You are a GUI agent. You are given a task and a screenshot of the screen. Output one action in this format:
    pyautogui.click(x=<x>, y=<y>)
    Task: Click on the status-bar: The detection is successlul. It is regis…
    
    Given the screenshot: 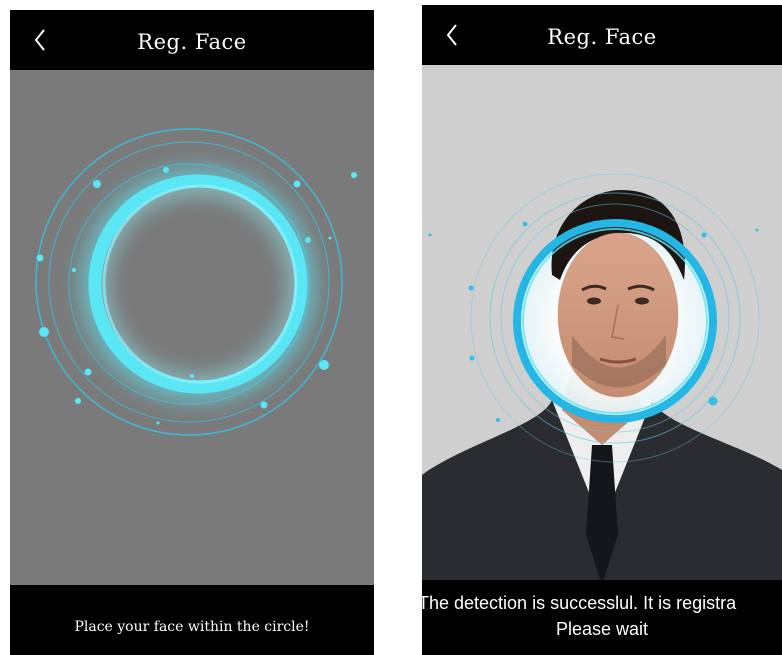 What is the action you would take?
    pyautogui.click(x=602, y=617)
    